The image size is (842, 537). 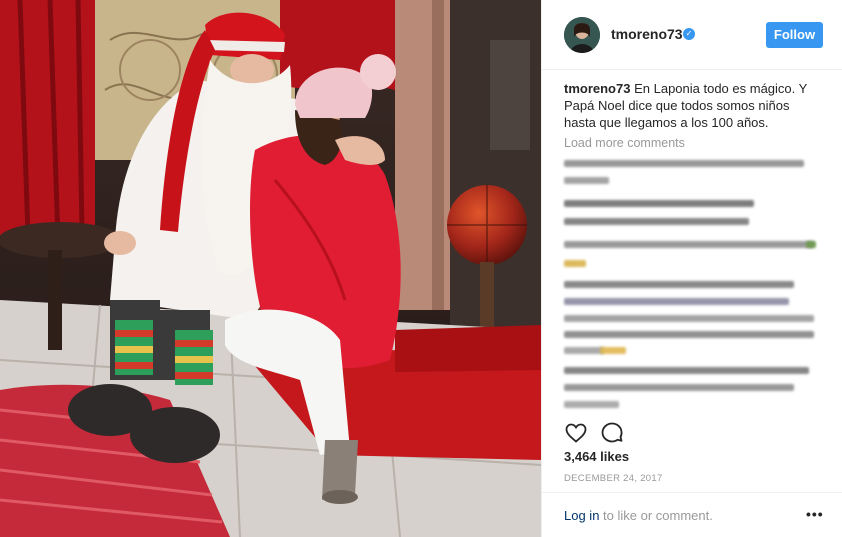 What do you see at coordinates (597, 88) in the screenshot?
I see `caption-username: tmoreno73` at bounding box center [597, 88].